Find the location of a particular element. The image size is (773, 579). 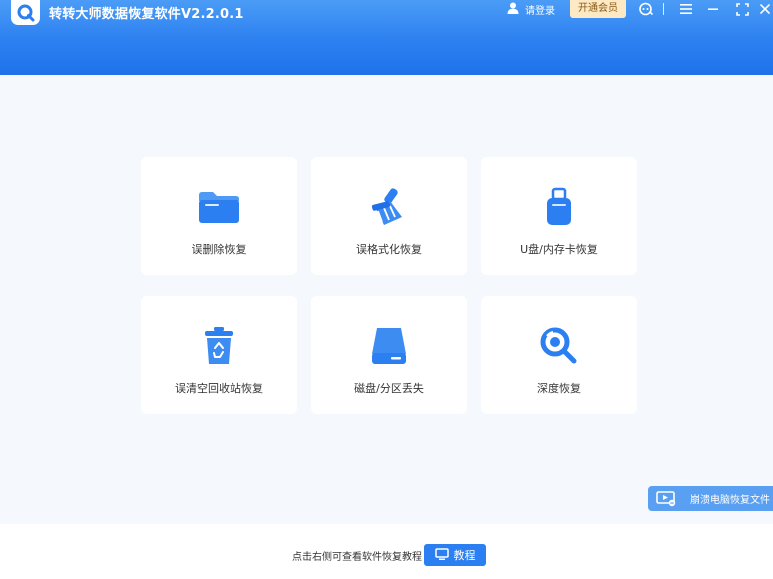

mode-card-usb: U盘/内存卡恢复 is located at coordinates (559, 216).